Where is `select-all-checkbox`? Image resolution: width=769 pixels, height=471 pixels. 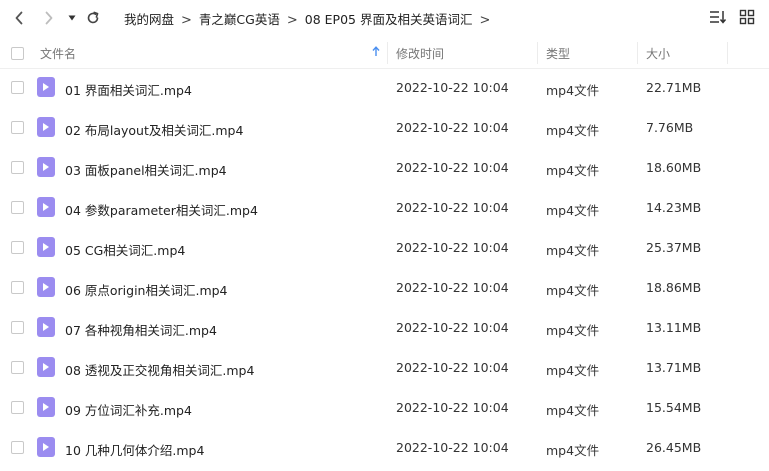
select-all-checkbox is located at coordinates (17, 53).